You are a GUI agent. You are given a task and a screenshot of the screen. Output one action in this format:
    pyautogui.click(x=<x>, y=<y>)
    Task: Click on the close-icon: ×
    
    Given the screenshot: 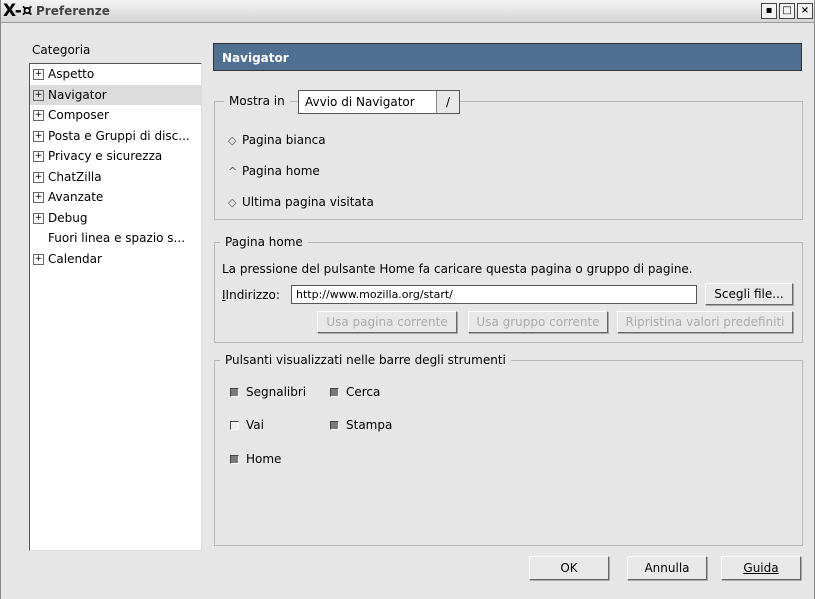 What is the action you would take?
    pyautogui.click(x=805, y=11)
    